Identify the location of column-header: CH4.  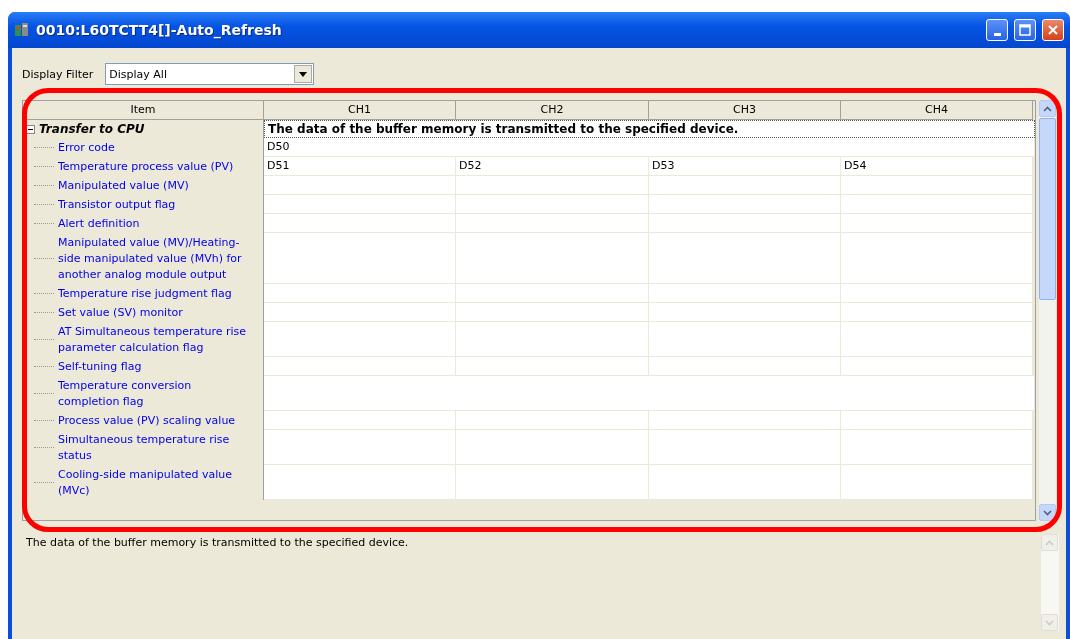
(937, 110).